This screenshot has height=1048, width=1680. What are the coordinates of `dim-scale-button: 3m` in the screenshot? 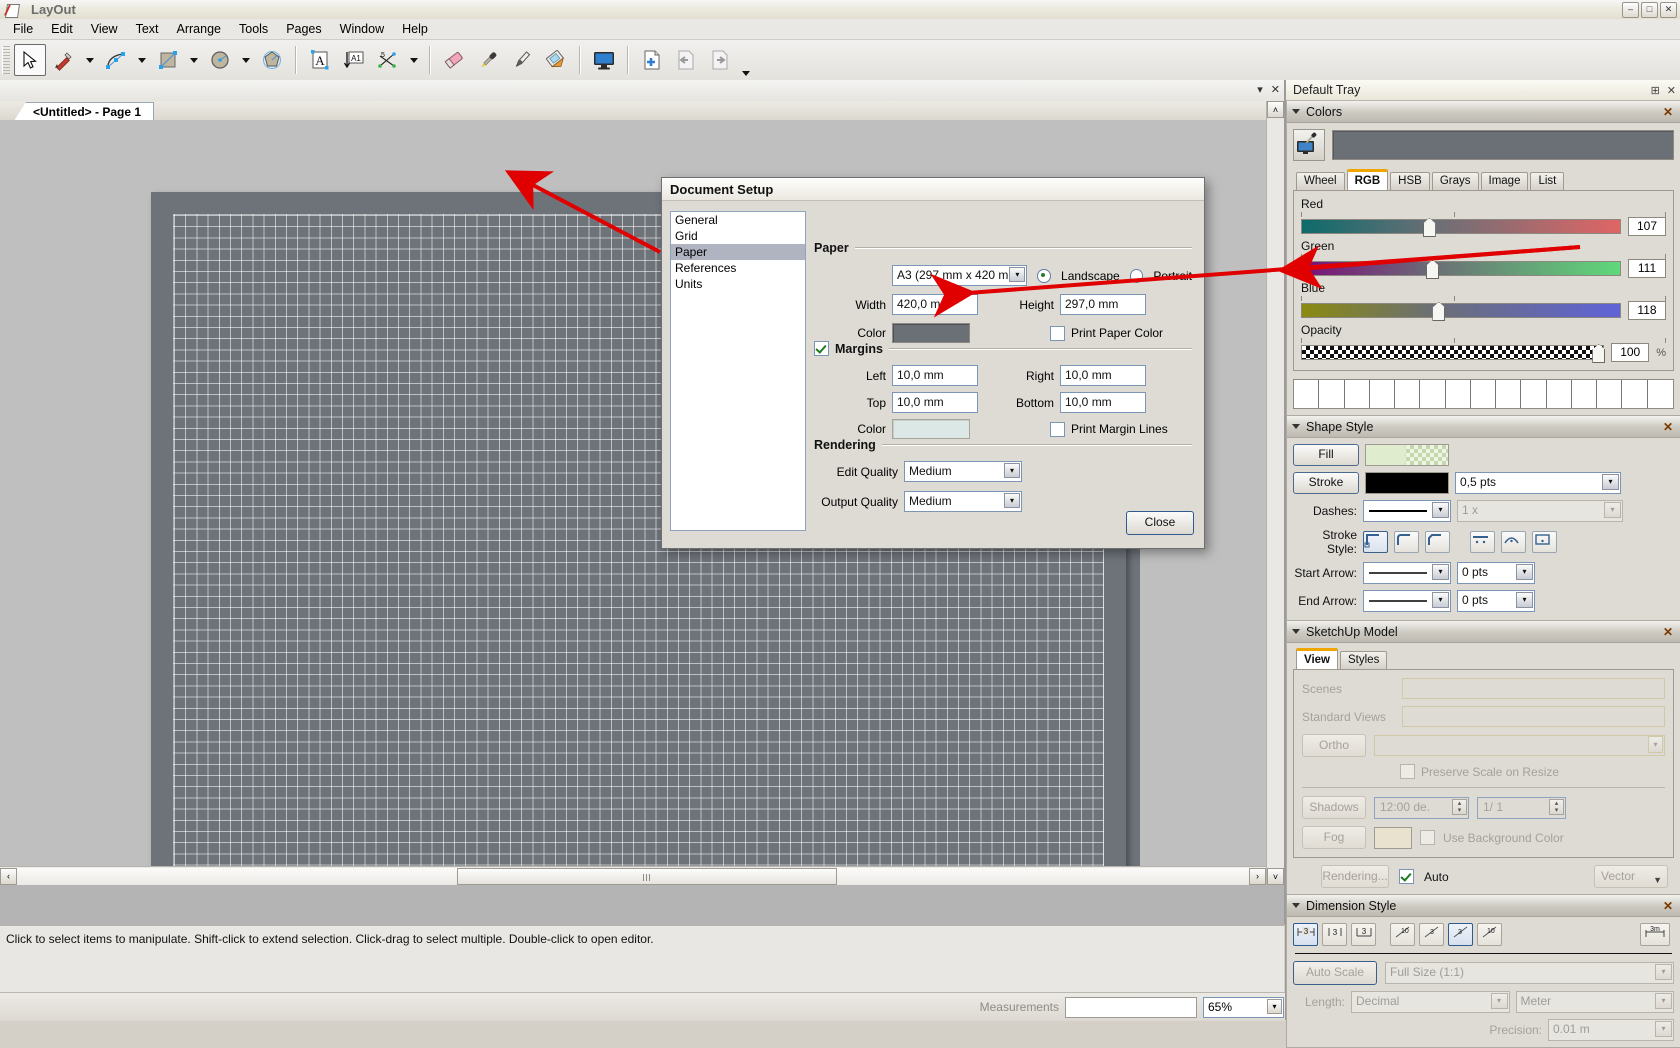 It's located at (1655, 934).